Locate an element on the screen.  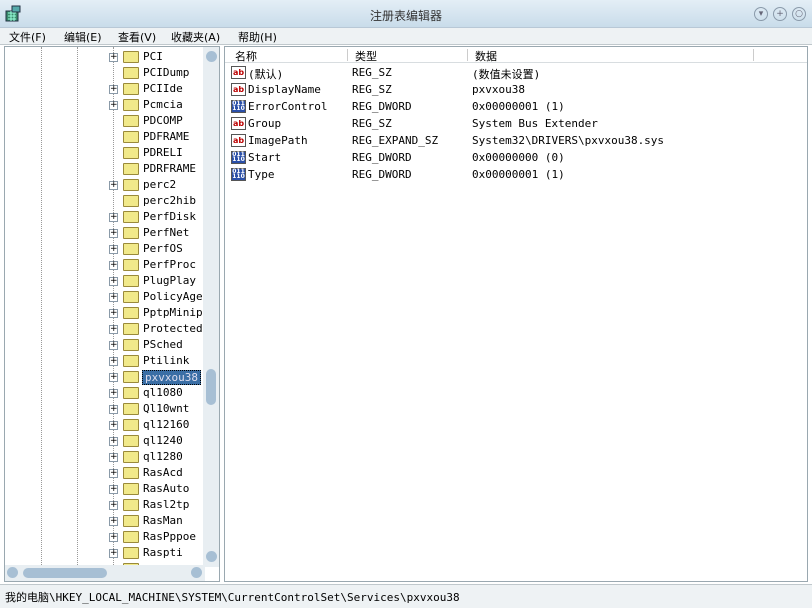
tree-item: + RasPppoe is located at coordinates (110, 537).